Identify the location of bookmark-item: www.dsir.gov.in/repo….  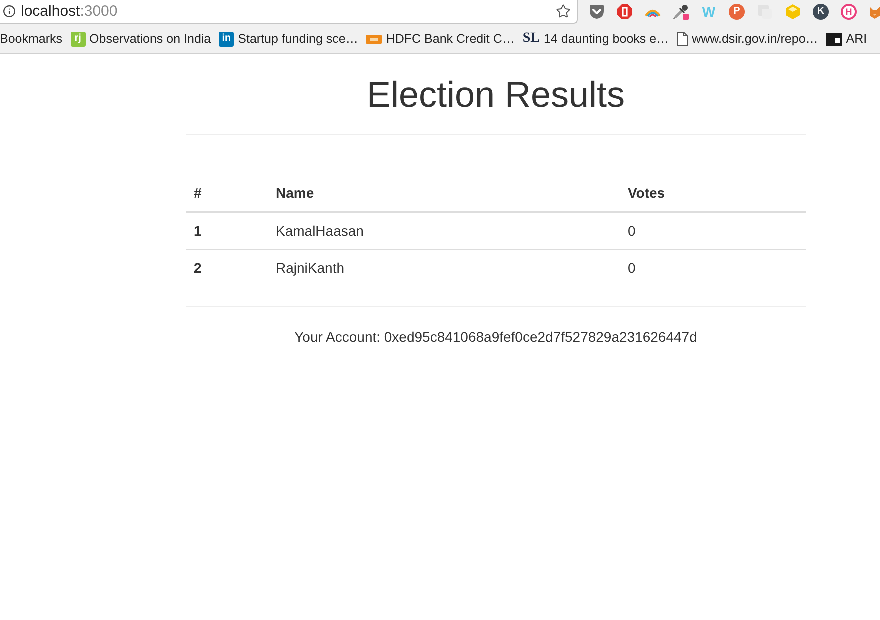
(747, 39).